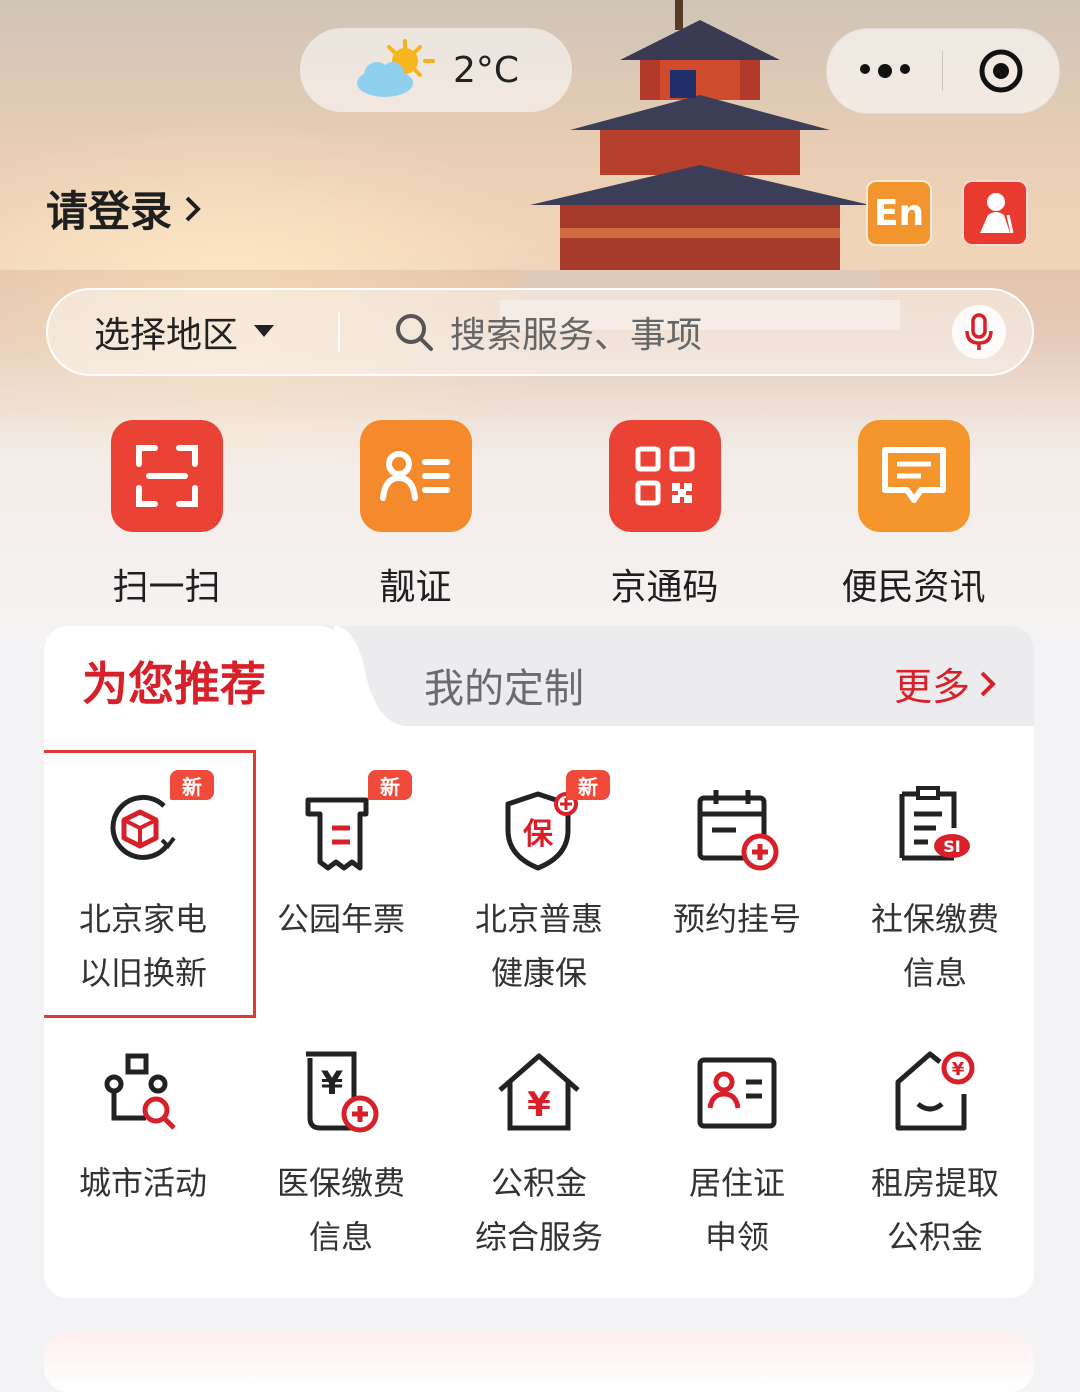 Image resolution: width=1080 pixels, height=1392 pixels. I want to click on region-label: 选择地区, so click(166, 335).